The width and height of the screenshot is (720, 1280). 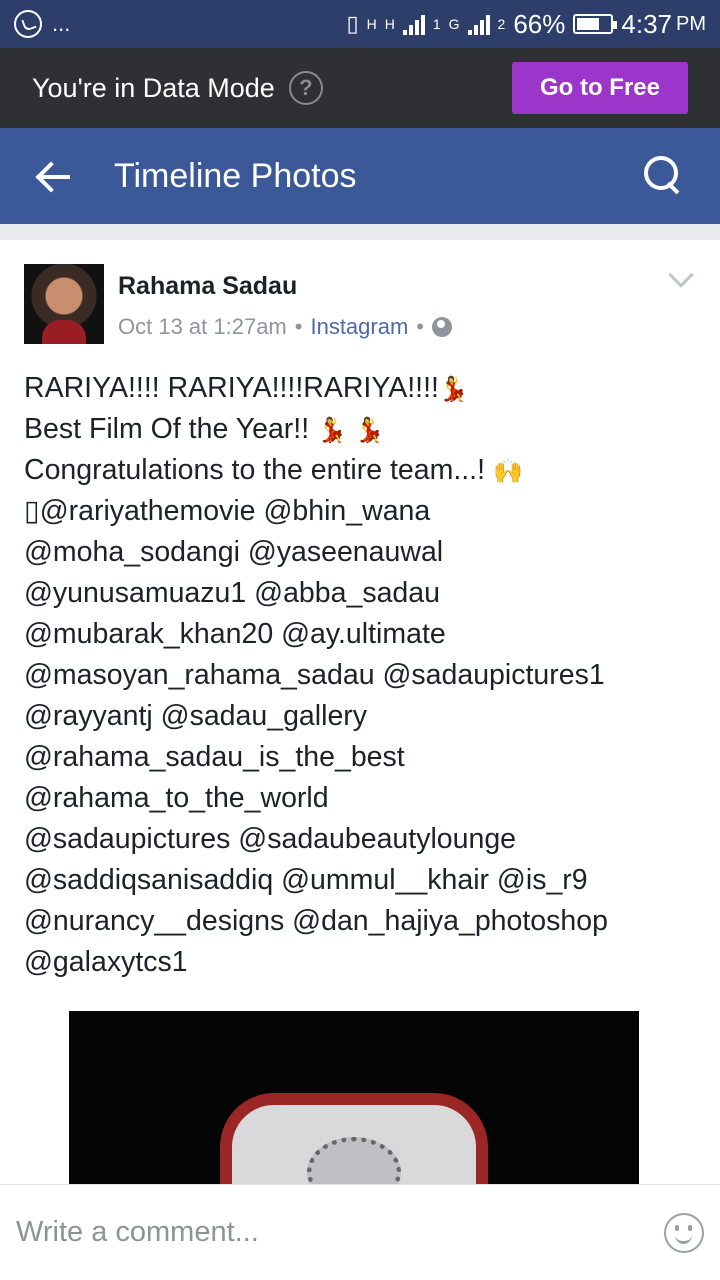 I want to click on raised-hands-emoji-icon: 🙌, so click(x=507, y=471).